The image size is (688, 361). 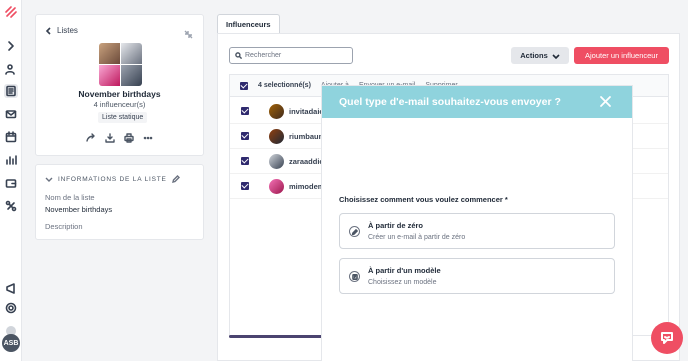 I want to click on analytics-icon, so click(x=11, y=160).